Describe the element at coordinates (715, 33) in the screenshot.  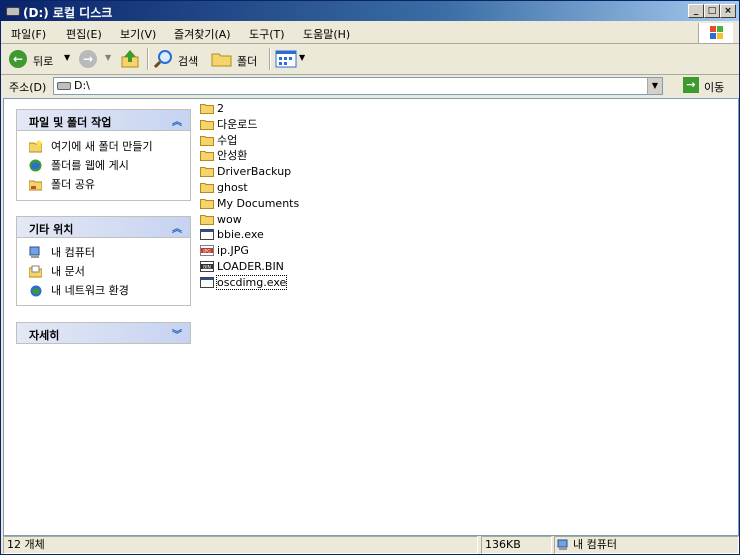
I see `windows-logo-icon` at that location.